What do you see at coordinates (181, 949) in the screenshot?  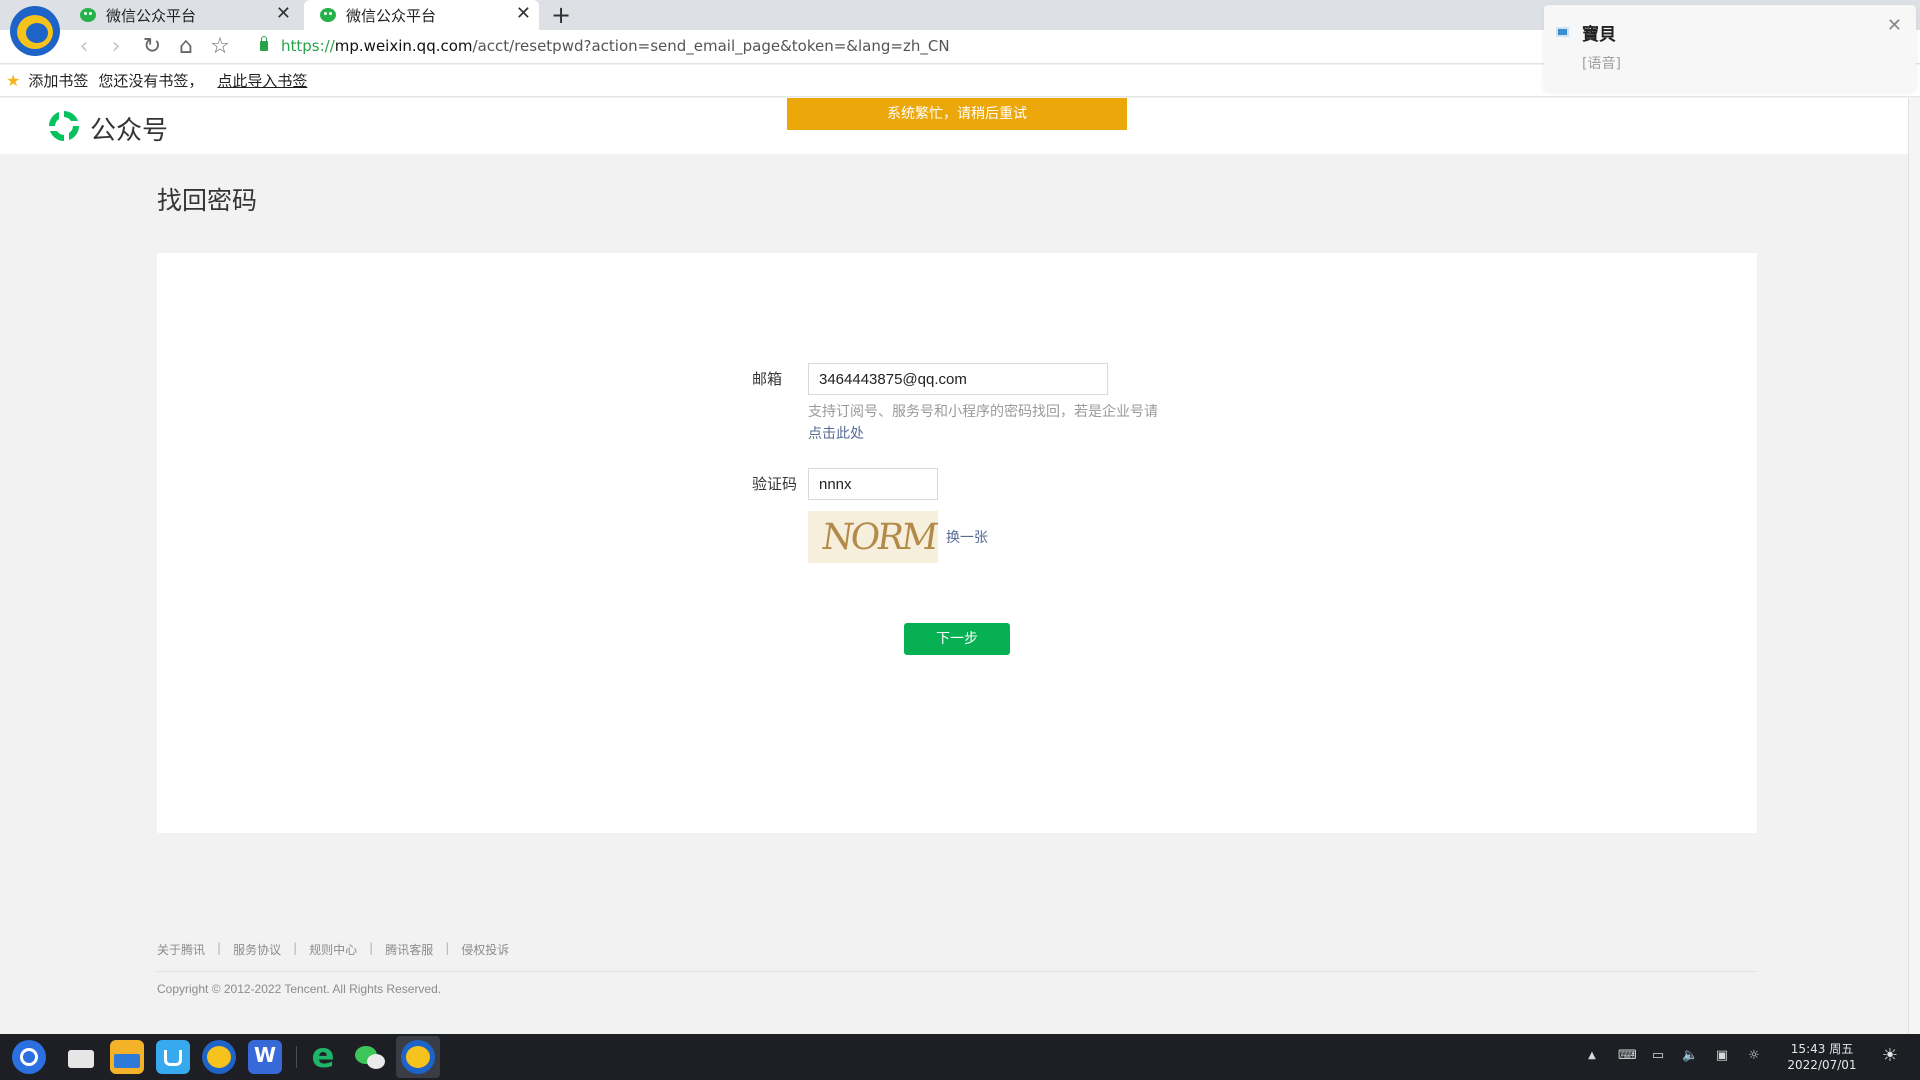 I see `footer-link-about: 关于腾讯` at bounding box center [181, 949].